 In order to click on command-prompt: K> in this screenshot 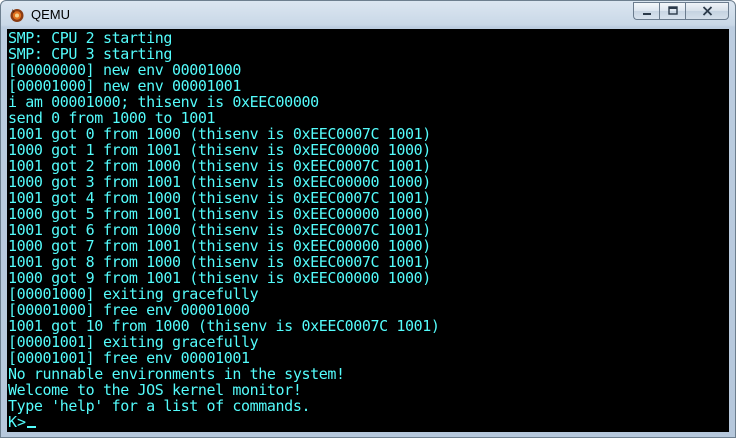, I will do `click(17, 422)`.